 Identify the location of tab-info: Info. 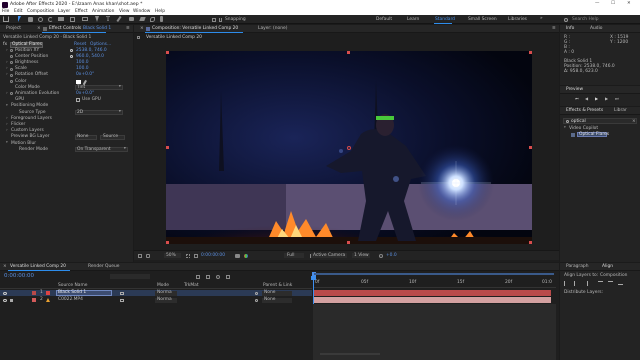
(570, 28).